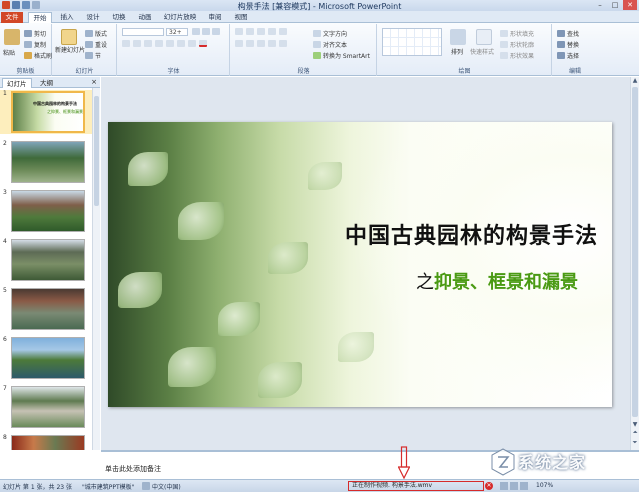 This screenshot has height=492, width=639. I want to click on copy-button: 复制, so click(35, 44).